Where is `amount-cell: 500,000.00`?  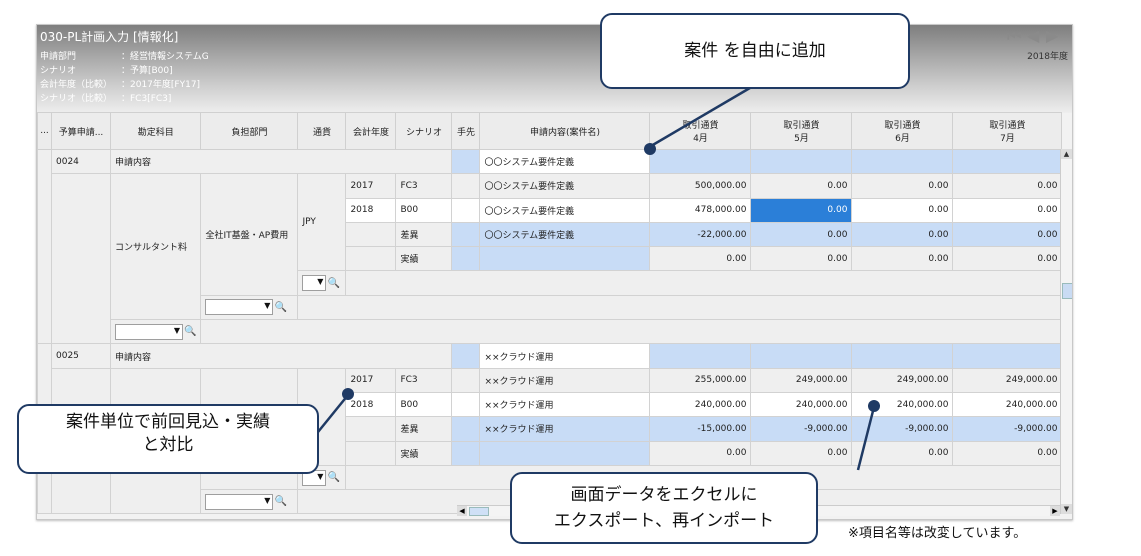
amount-cell: 500,000.00 is located at coordinates (700, 186).